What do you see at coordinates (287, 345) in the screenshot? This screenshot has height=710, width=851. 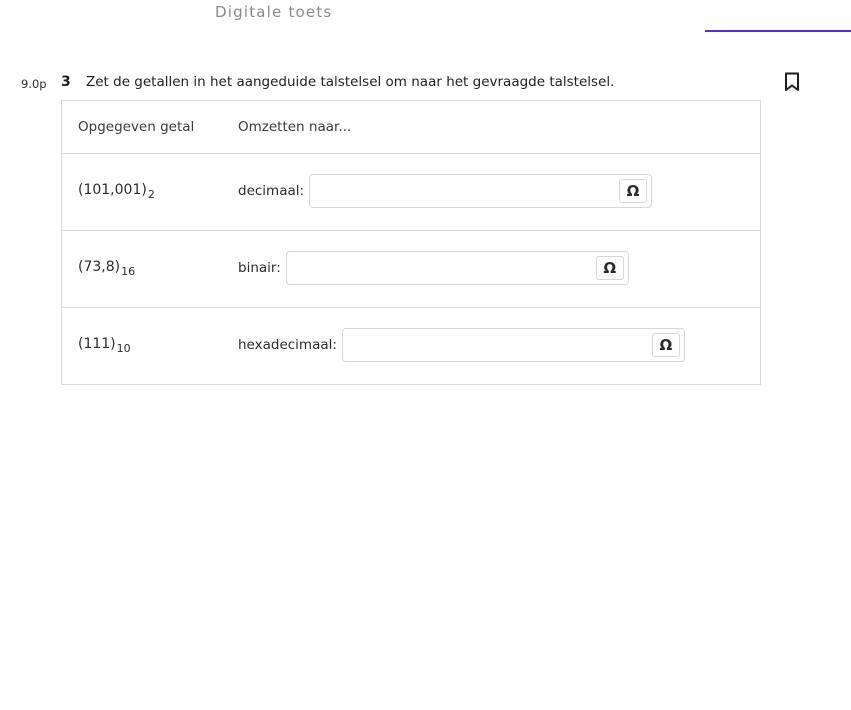 I see `target-label: hexadecimaal:` at bounding box center [287, 345].